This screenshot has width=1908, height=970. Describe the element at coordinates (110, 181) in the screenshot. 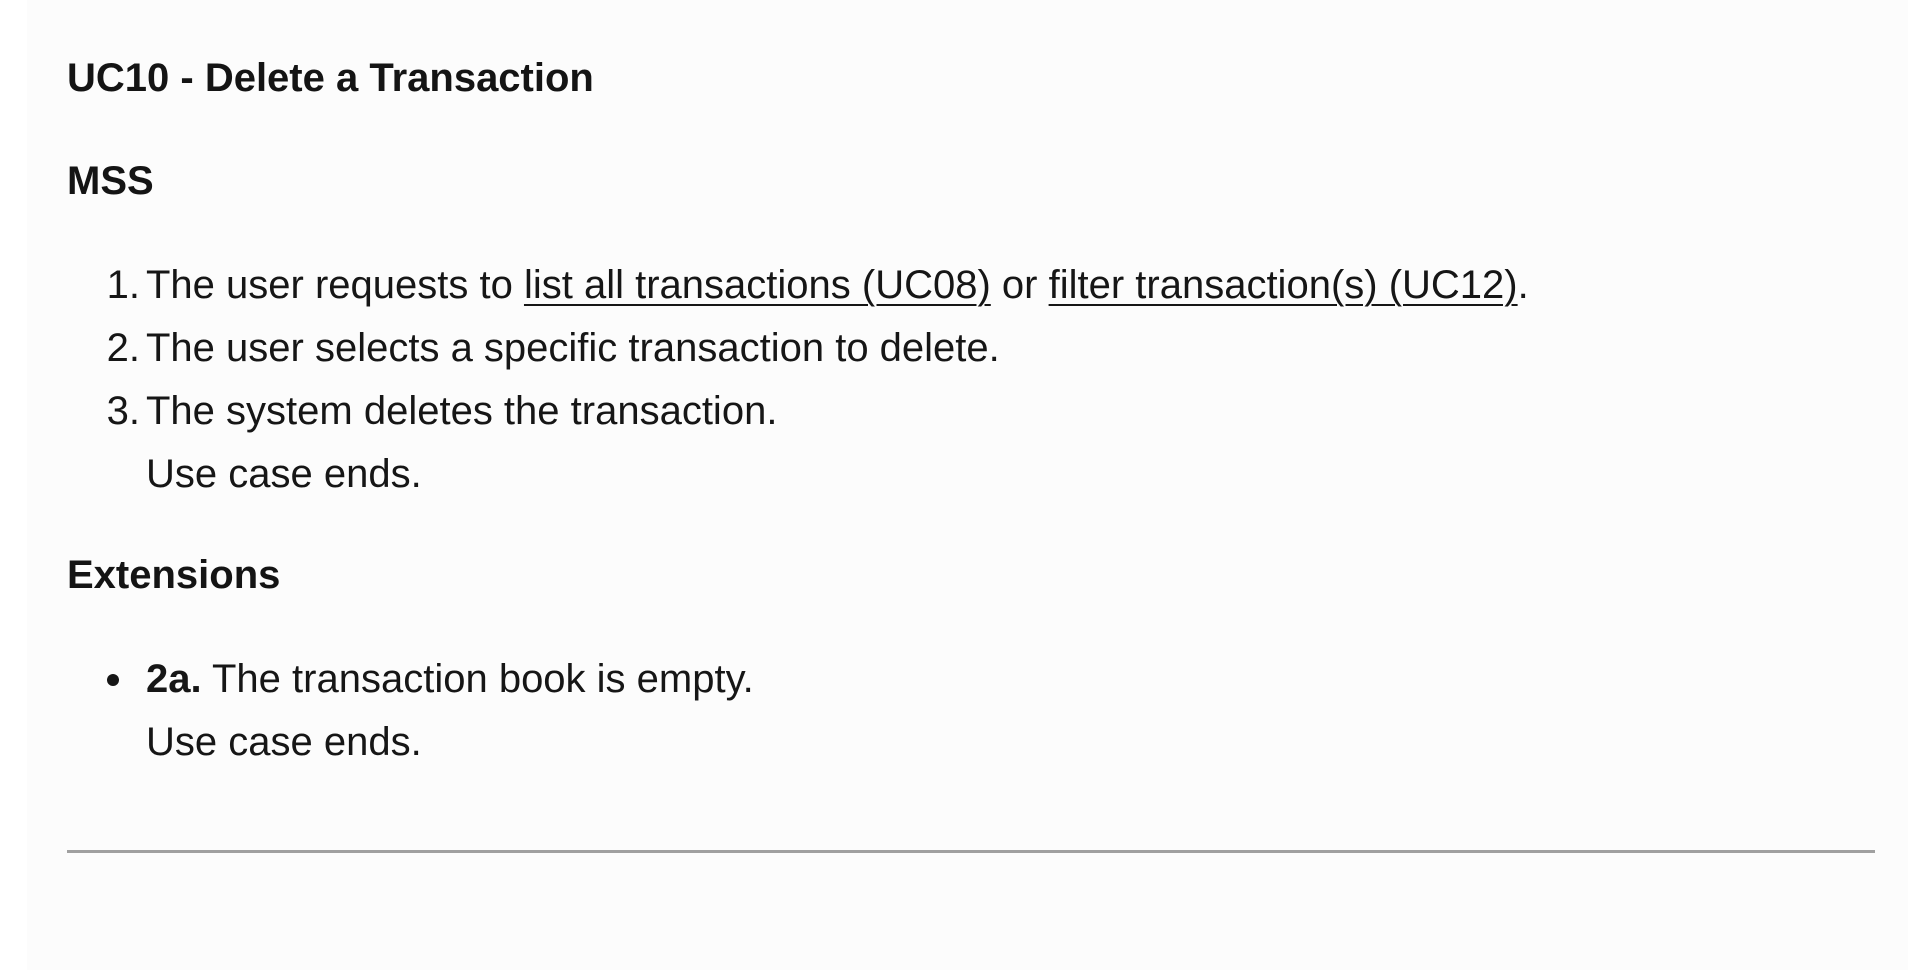

I see `mss-heading: MSS` at that location.